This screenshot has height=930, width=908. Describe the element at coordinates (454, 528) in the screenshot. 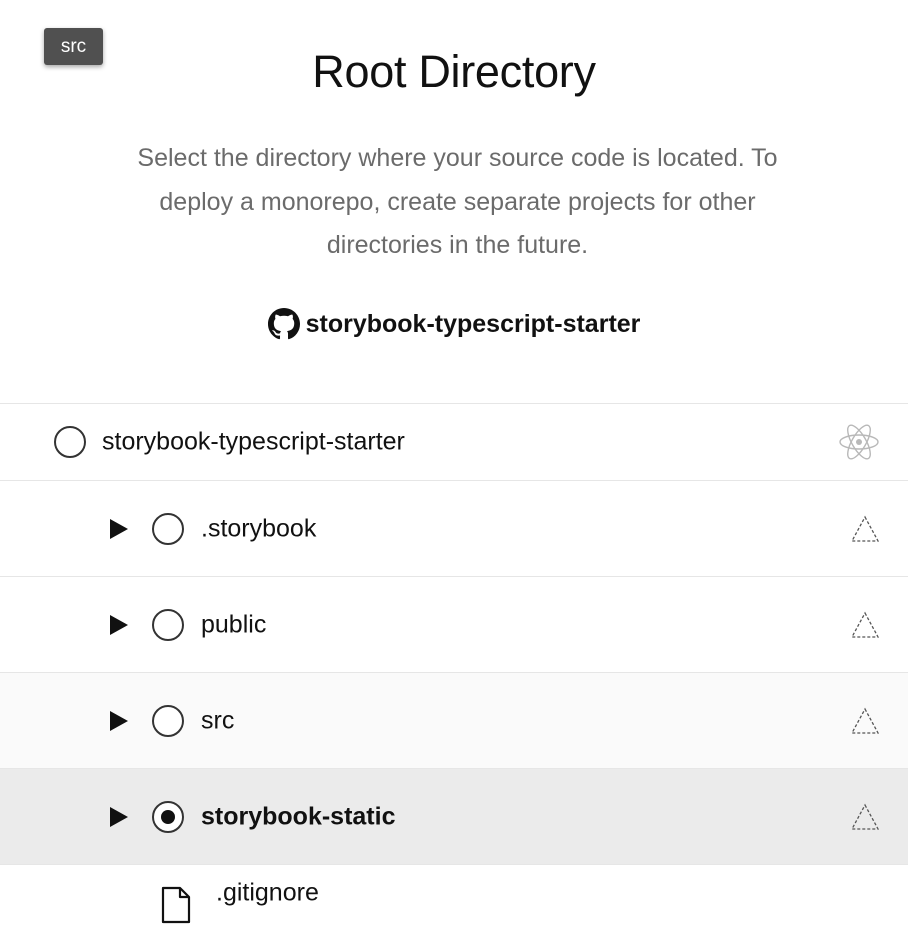

I see `tree-row-folder: .storybook` at that location.